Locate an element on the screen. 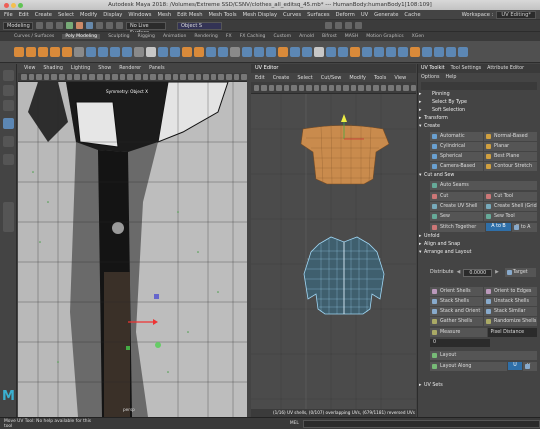  stitch-together-button: Stitch Together is located at coordinates (457, 227).